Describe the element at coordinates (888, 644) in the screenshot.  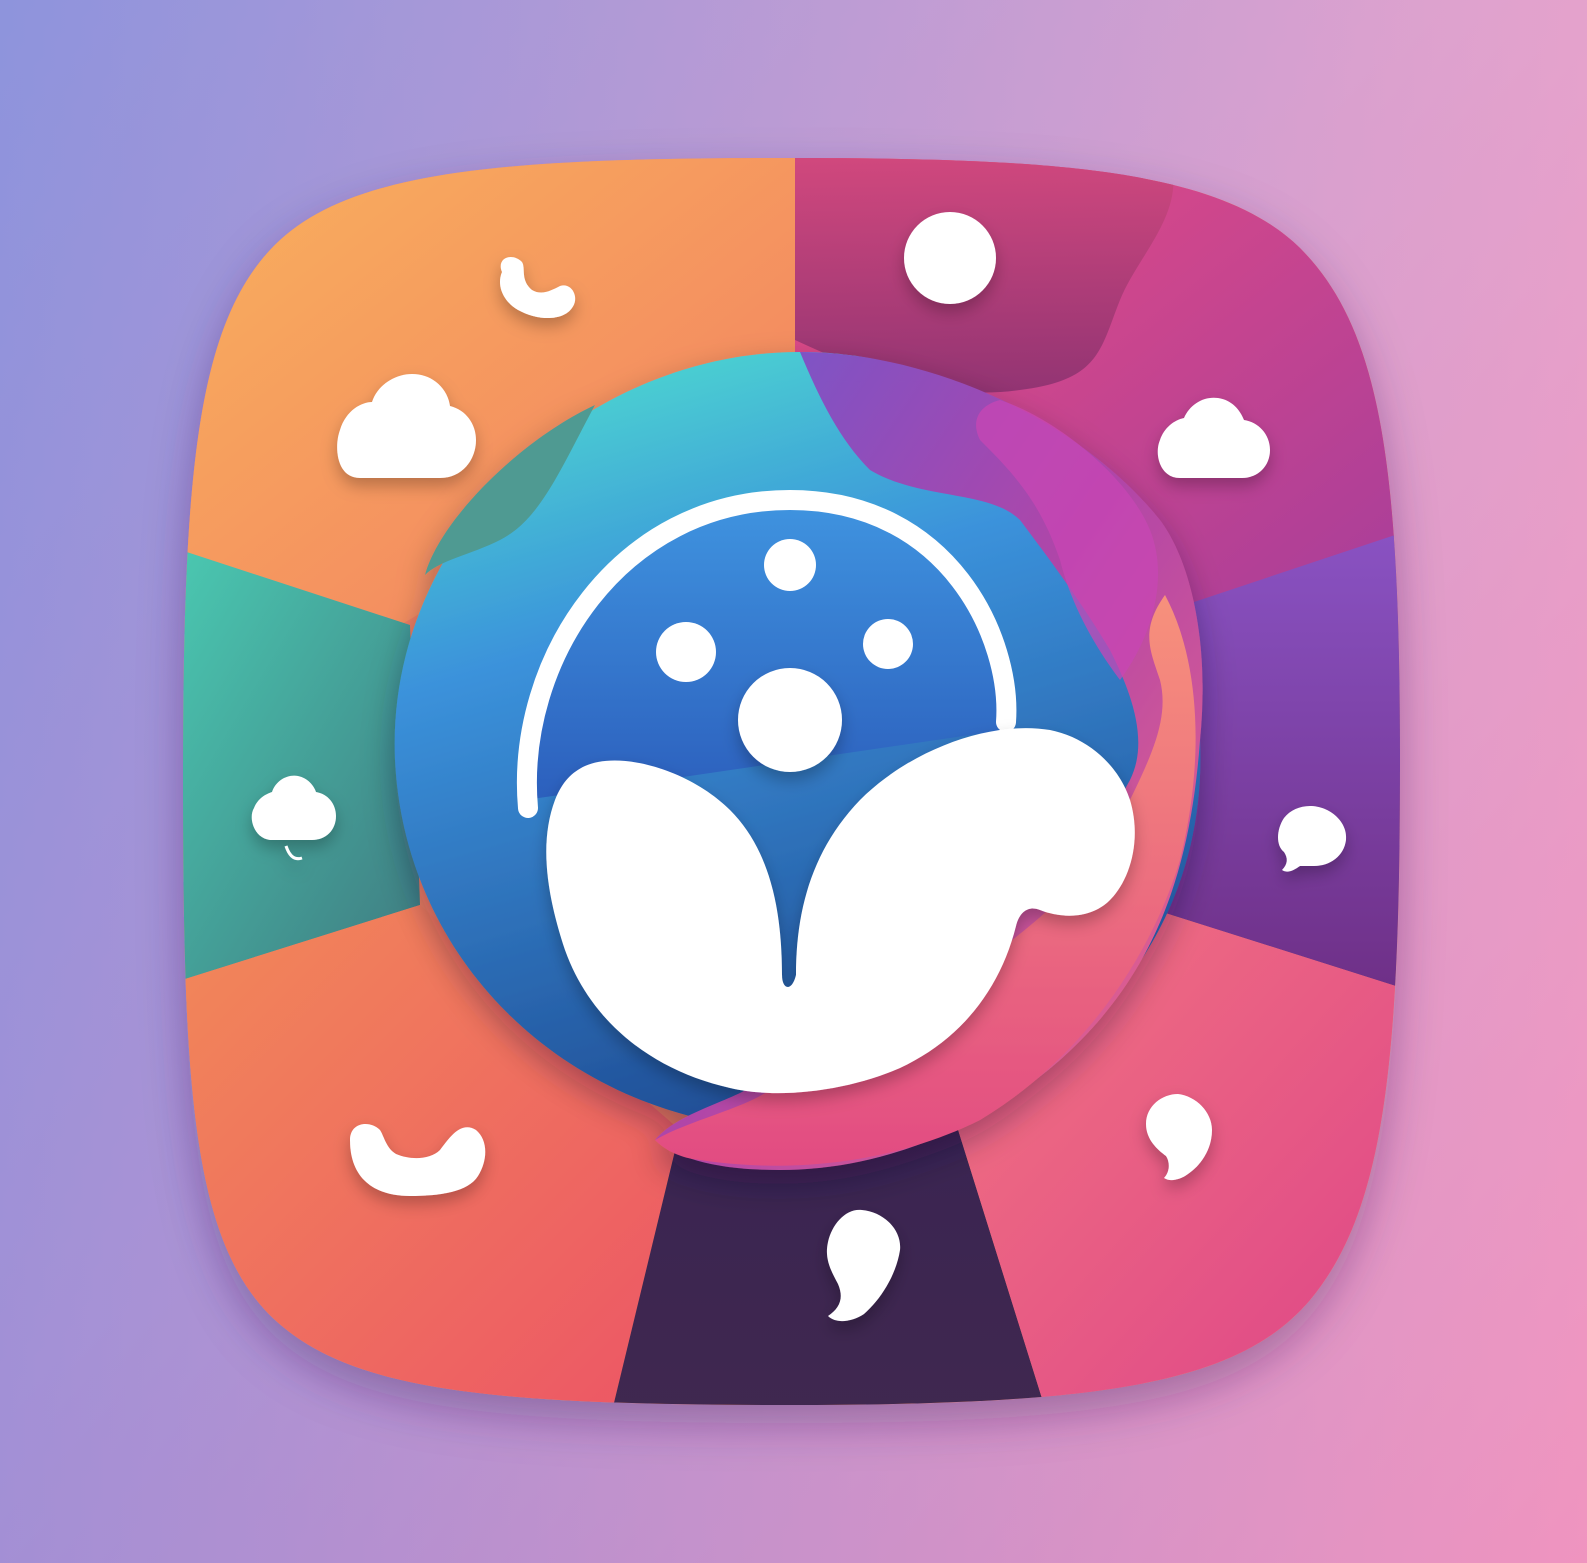
I see `dot-right` at that location.